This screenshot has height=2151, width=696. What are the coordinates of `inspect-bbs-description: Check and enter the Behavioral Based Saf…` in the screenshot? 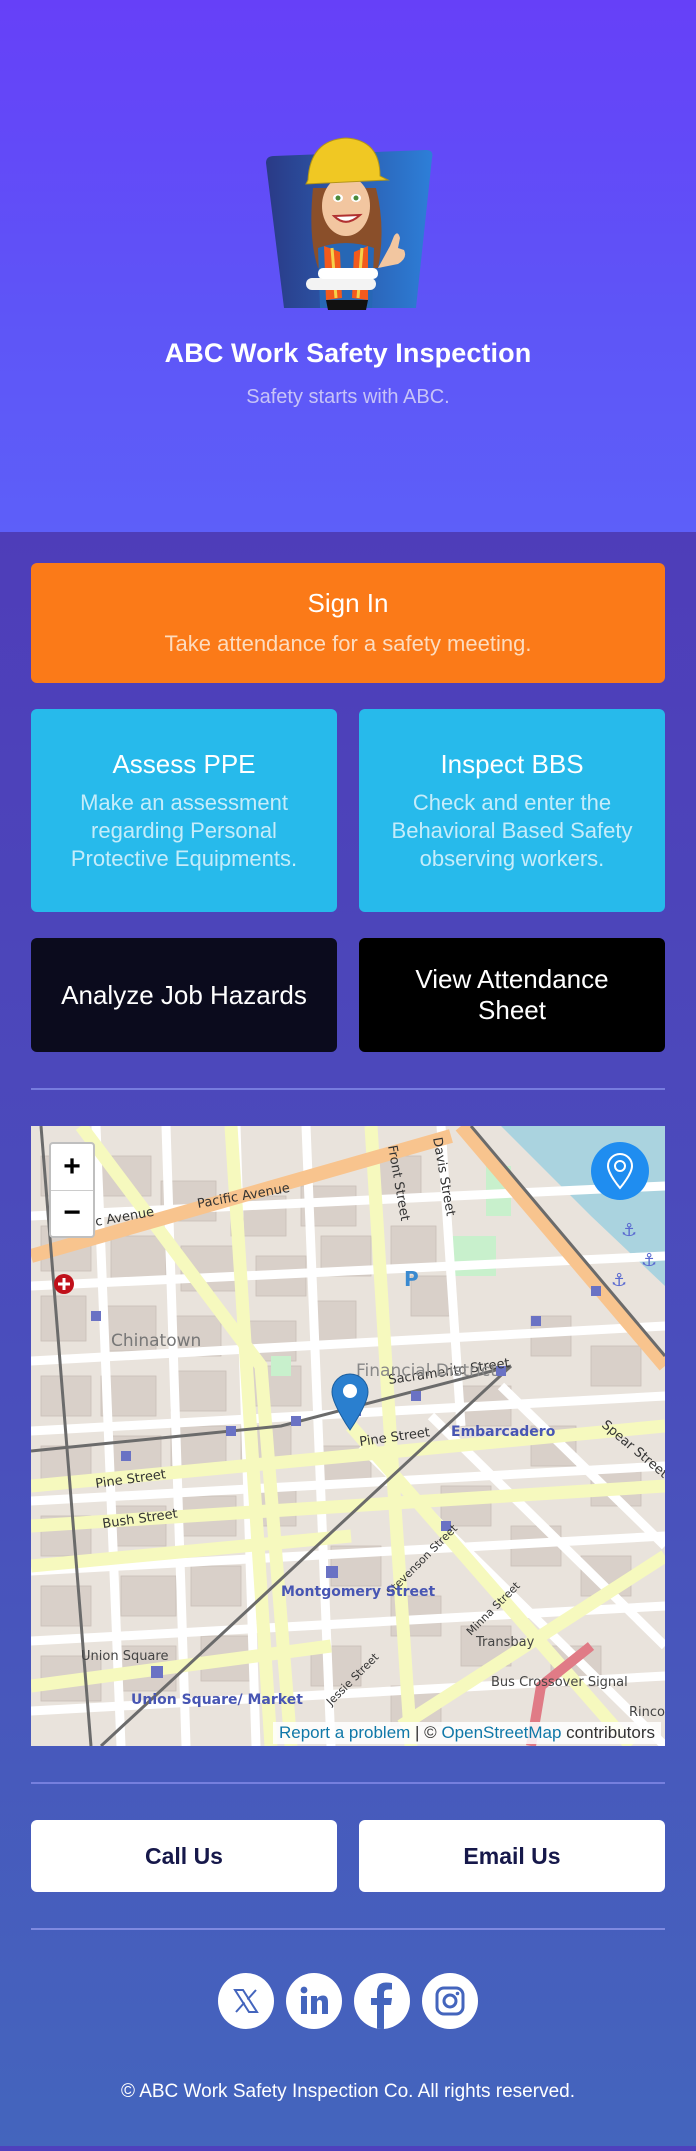 It's located at (512, 830).